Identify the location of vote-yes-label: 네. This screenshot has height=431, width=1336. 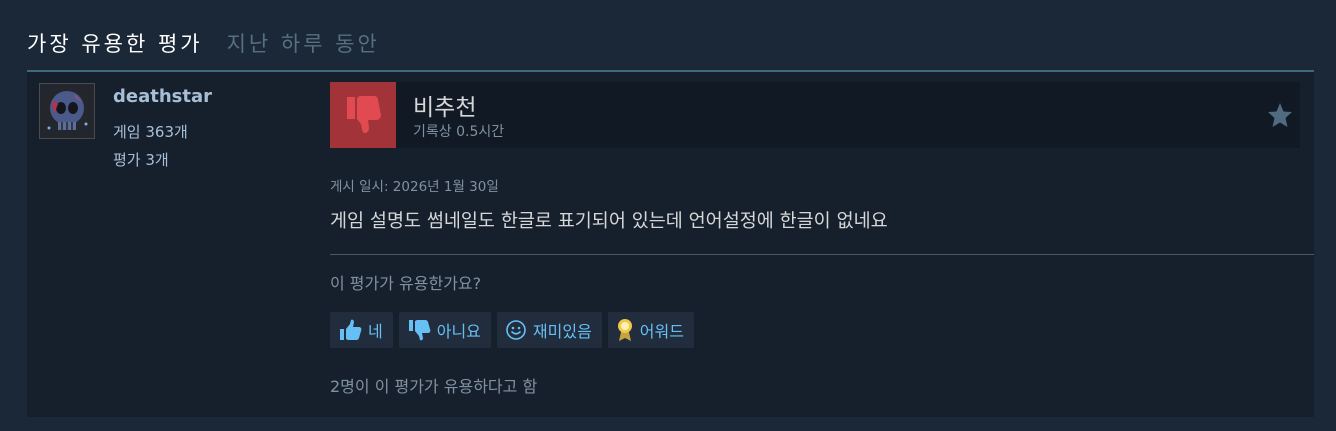
(375, 331).